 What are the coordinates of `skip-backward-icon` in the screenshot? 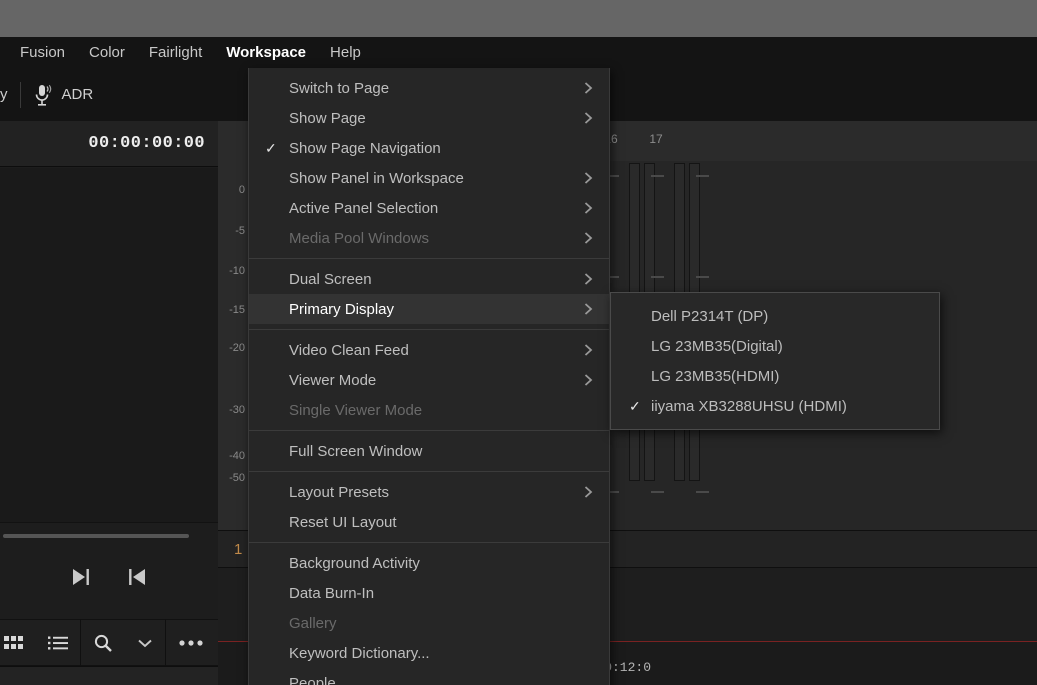 It's located at (137, 577).